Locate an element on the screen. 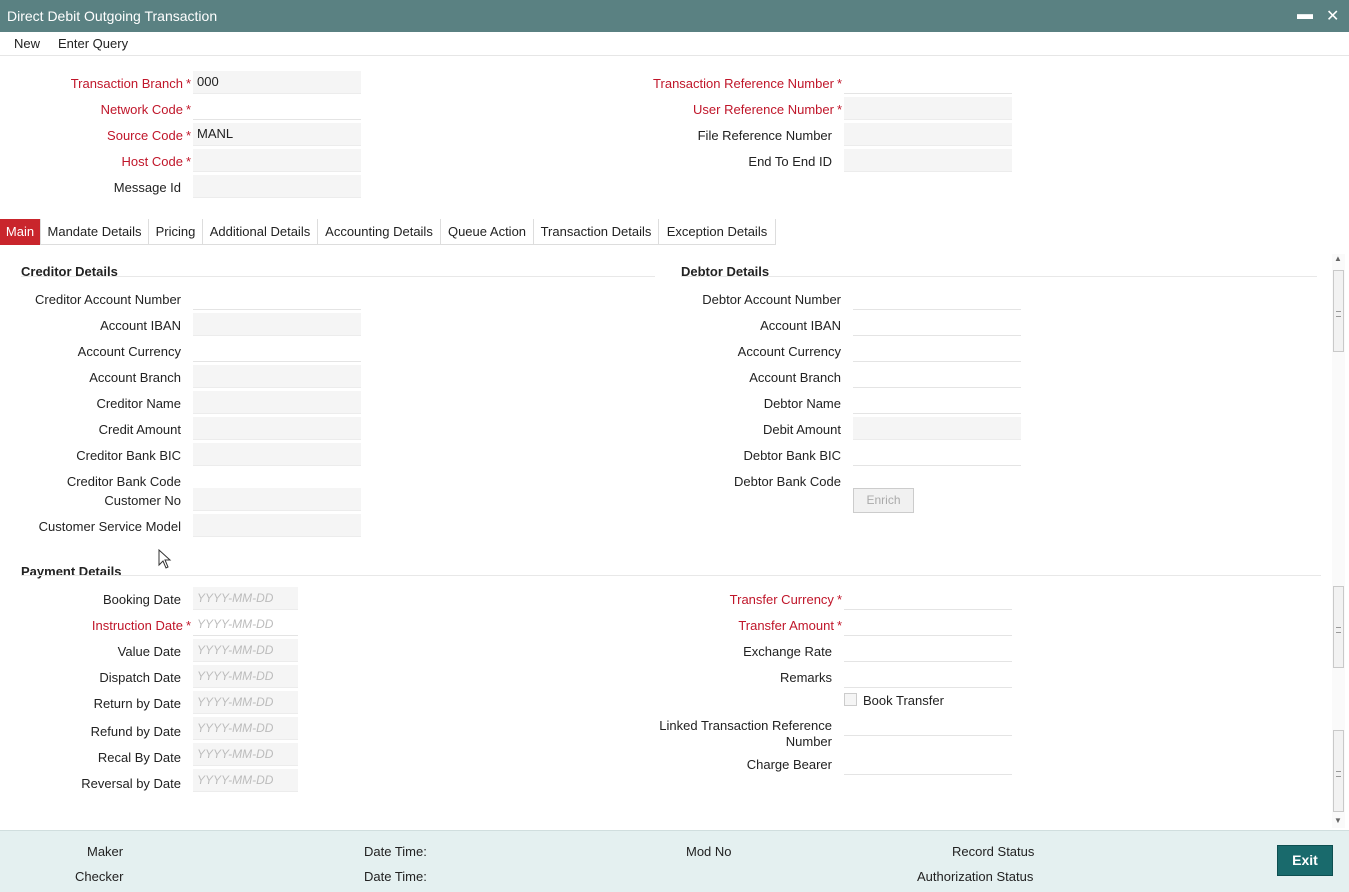  transfer-currency-field is located at coordinates (928, 598).